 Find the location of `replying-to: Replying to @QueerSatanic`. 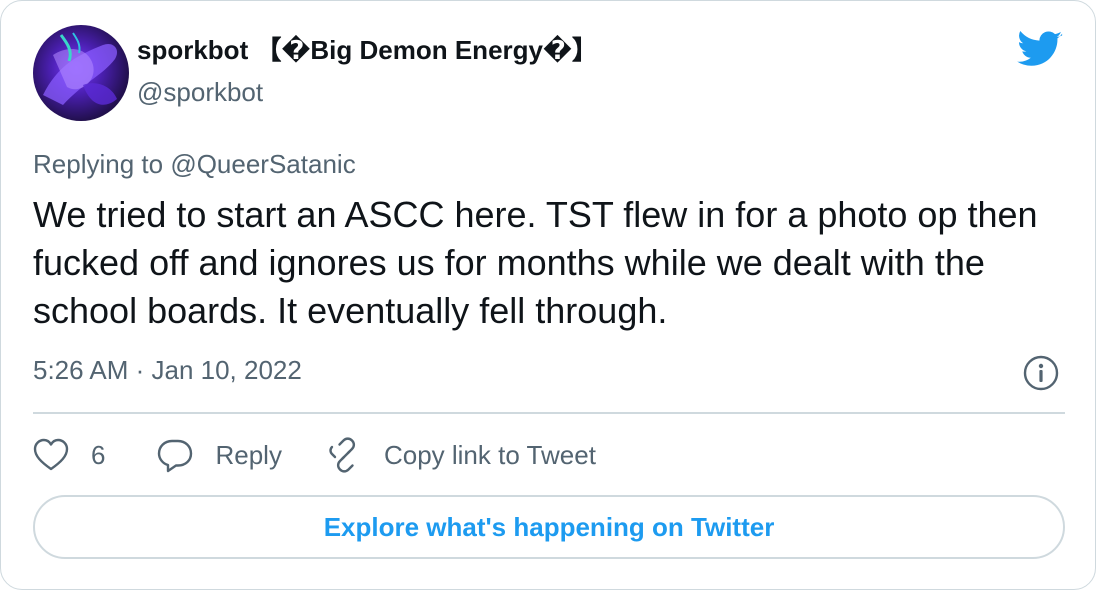

replying-to: Replying to @QueerSatanic is located at coordinates (194, 164).